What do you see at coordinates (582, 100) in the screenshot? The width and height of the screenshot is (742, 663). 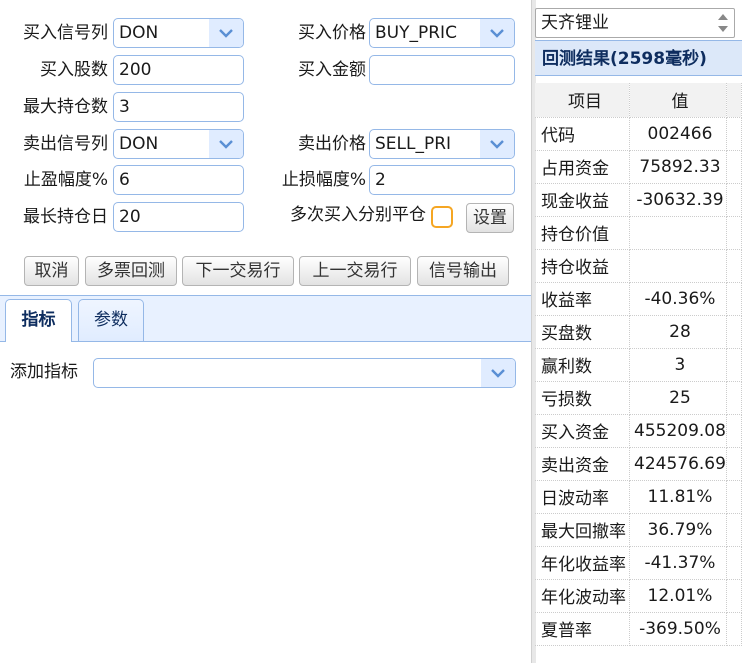 I see `table-header-cell: 项目` at bounding box center [582, 100].